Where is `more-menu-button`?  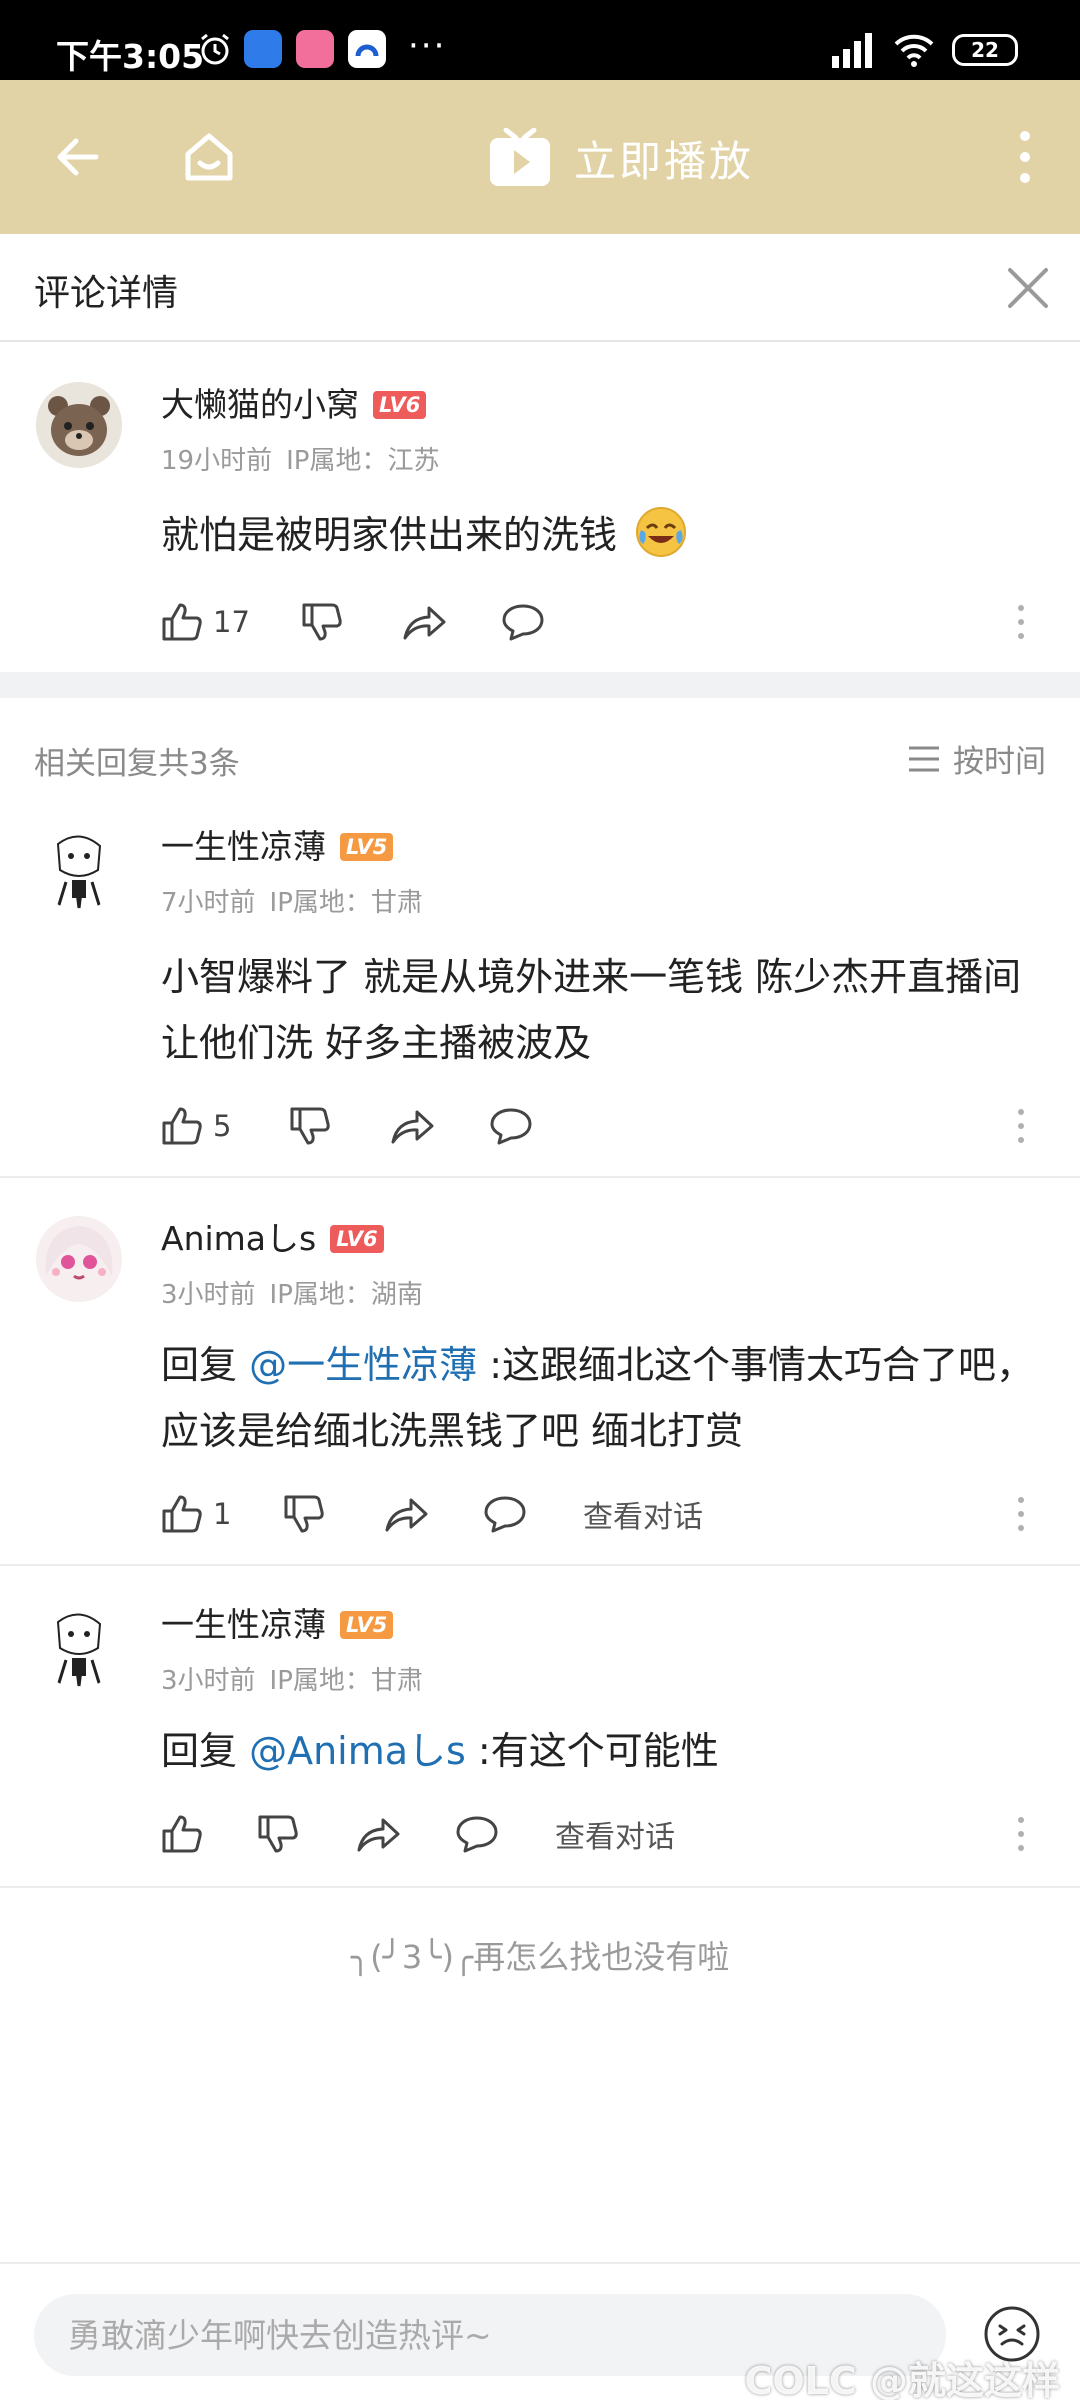
more-menu-button is located at coordinates (1025, 157).